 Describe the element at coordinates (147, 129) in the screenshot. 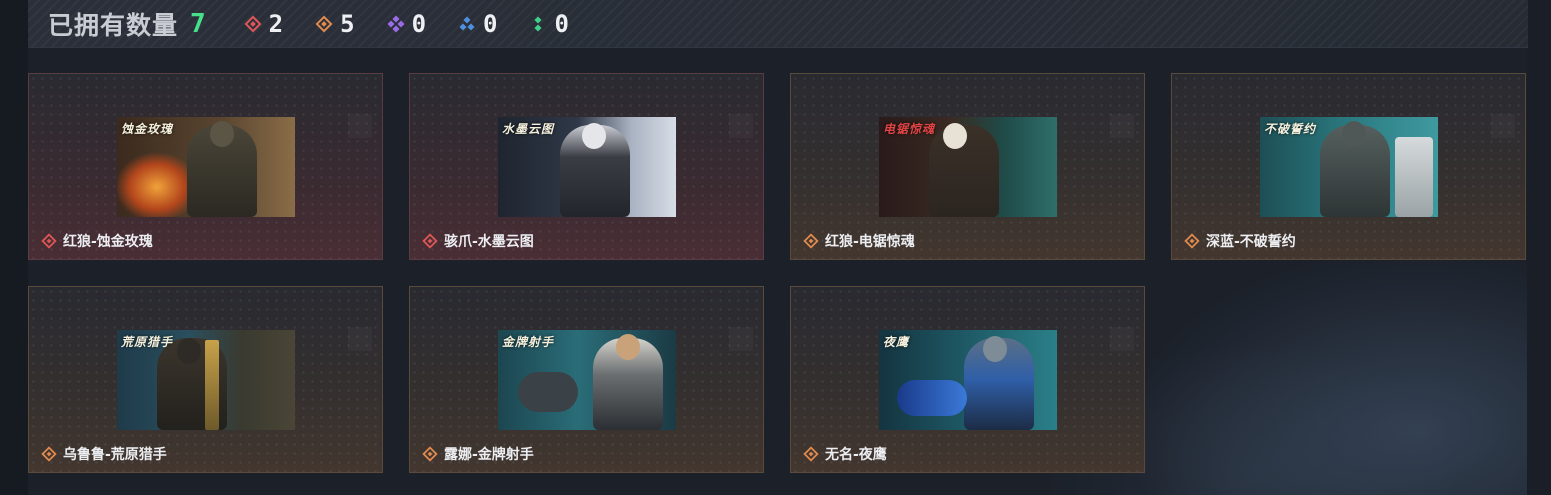

I see `skin-title-tag: 蚀金玫瑰` at that location.